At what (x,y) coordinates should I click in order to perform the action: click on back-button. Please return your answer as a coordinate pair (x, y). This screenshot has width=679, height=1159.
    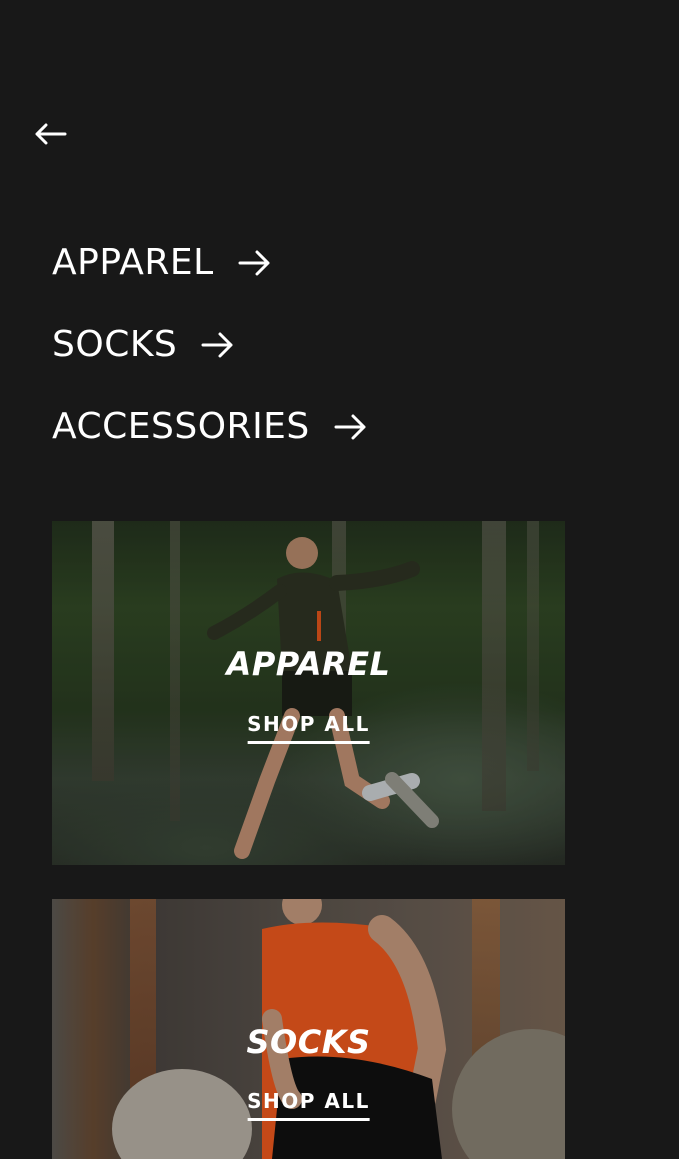
    Looking at the image, I should click on (50, 134).